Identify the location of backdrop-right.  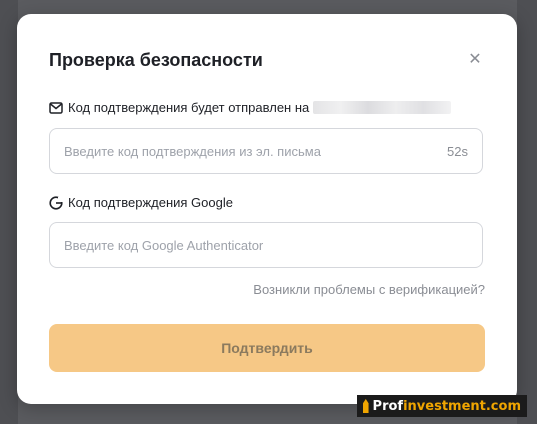
(527, 212).